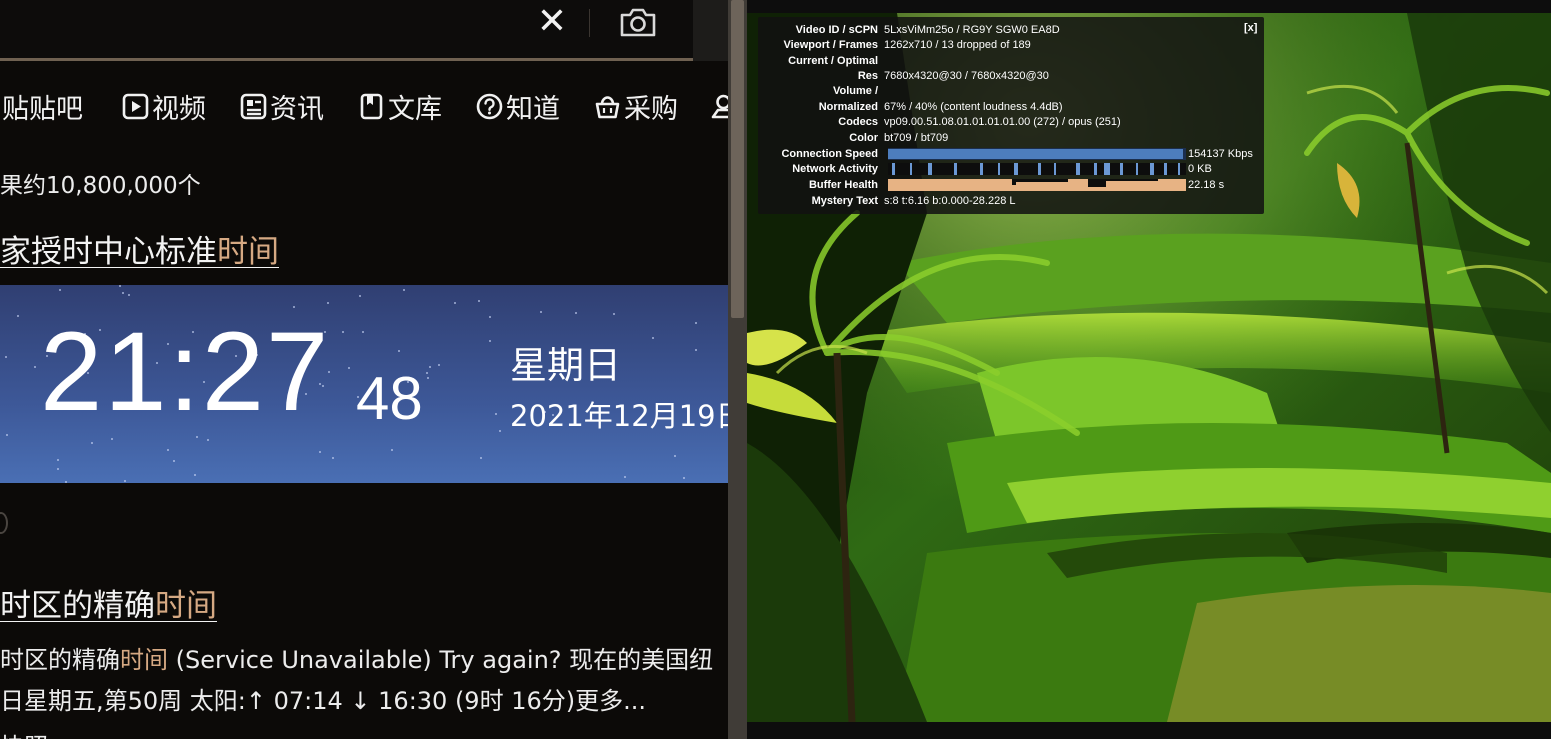 This screenshot has height=739, width=1551. What do you see at coordinates (364, 384) in the screenshot?
I see `clock-widget: 21:27 48 星期日 2021年12月19日` at bounding box center [364, 384].